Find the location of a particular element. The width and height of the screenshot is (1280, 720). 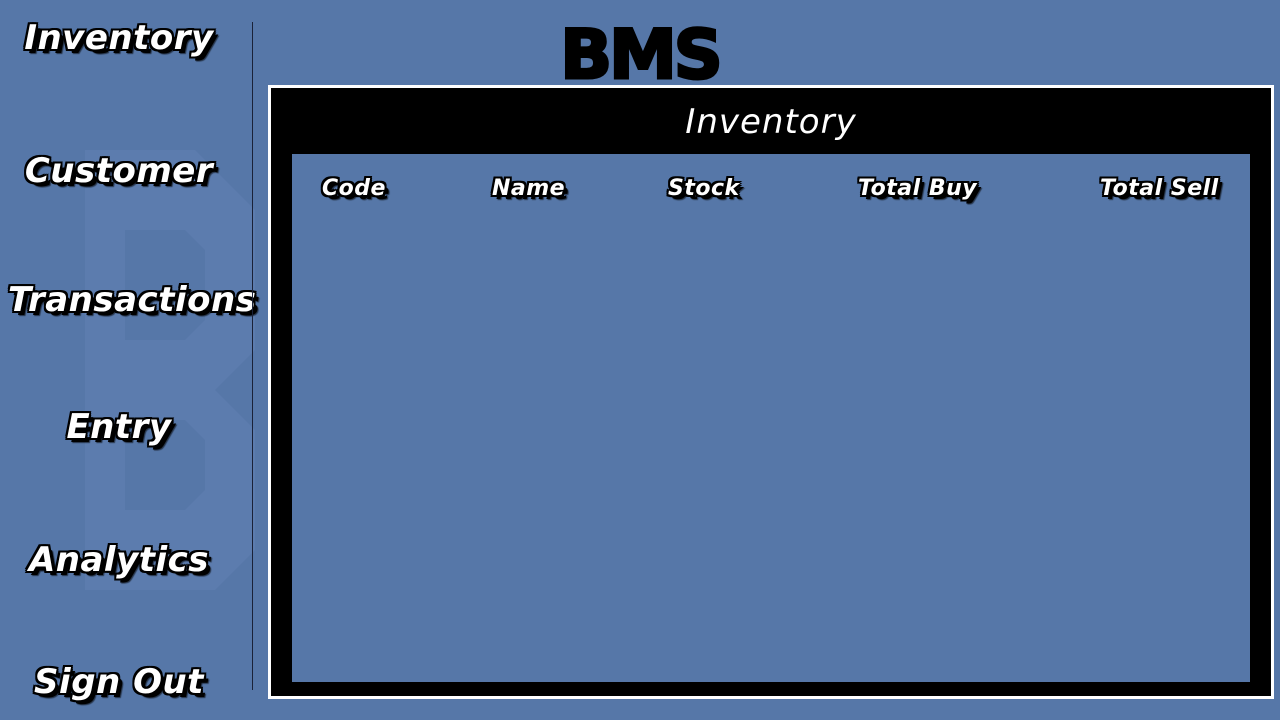

column-header-code: Code is located at coordinates (354, 188).